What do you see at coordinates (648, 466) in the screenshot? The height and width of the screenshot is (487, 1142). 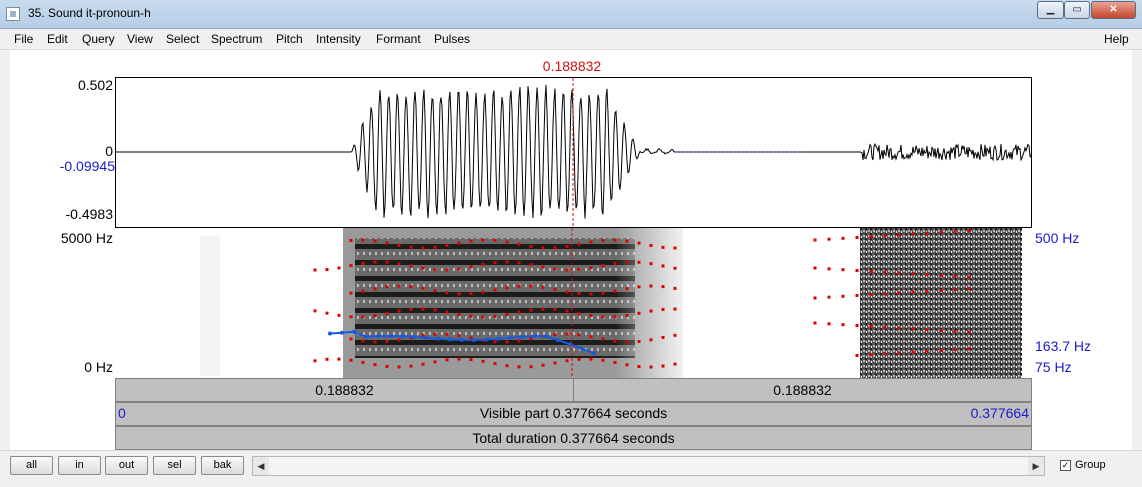 I see `horizontal-scrollbar: ◀ ▶` at bounding box center [648, 466].